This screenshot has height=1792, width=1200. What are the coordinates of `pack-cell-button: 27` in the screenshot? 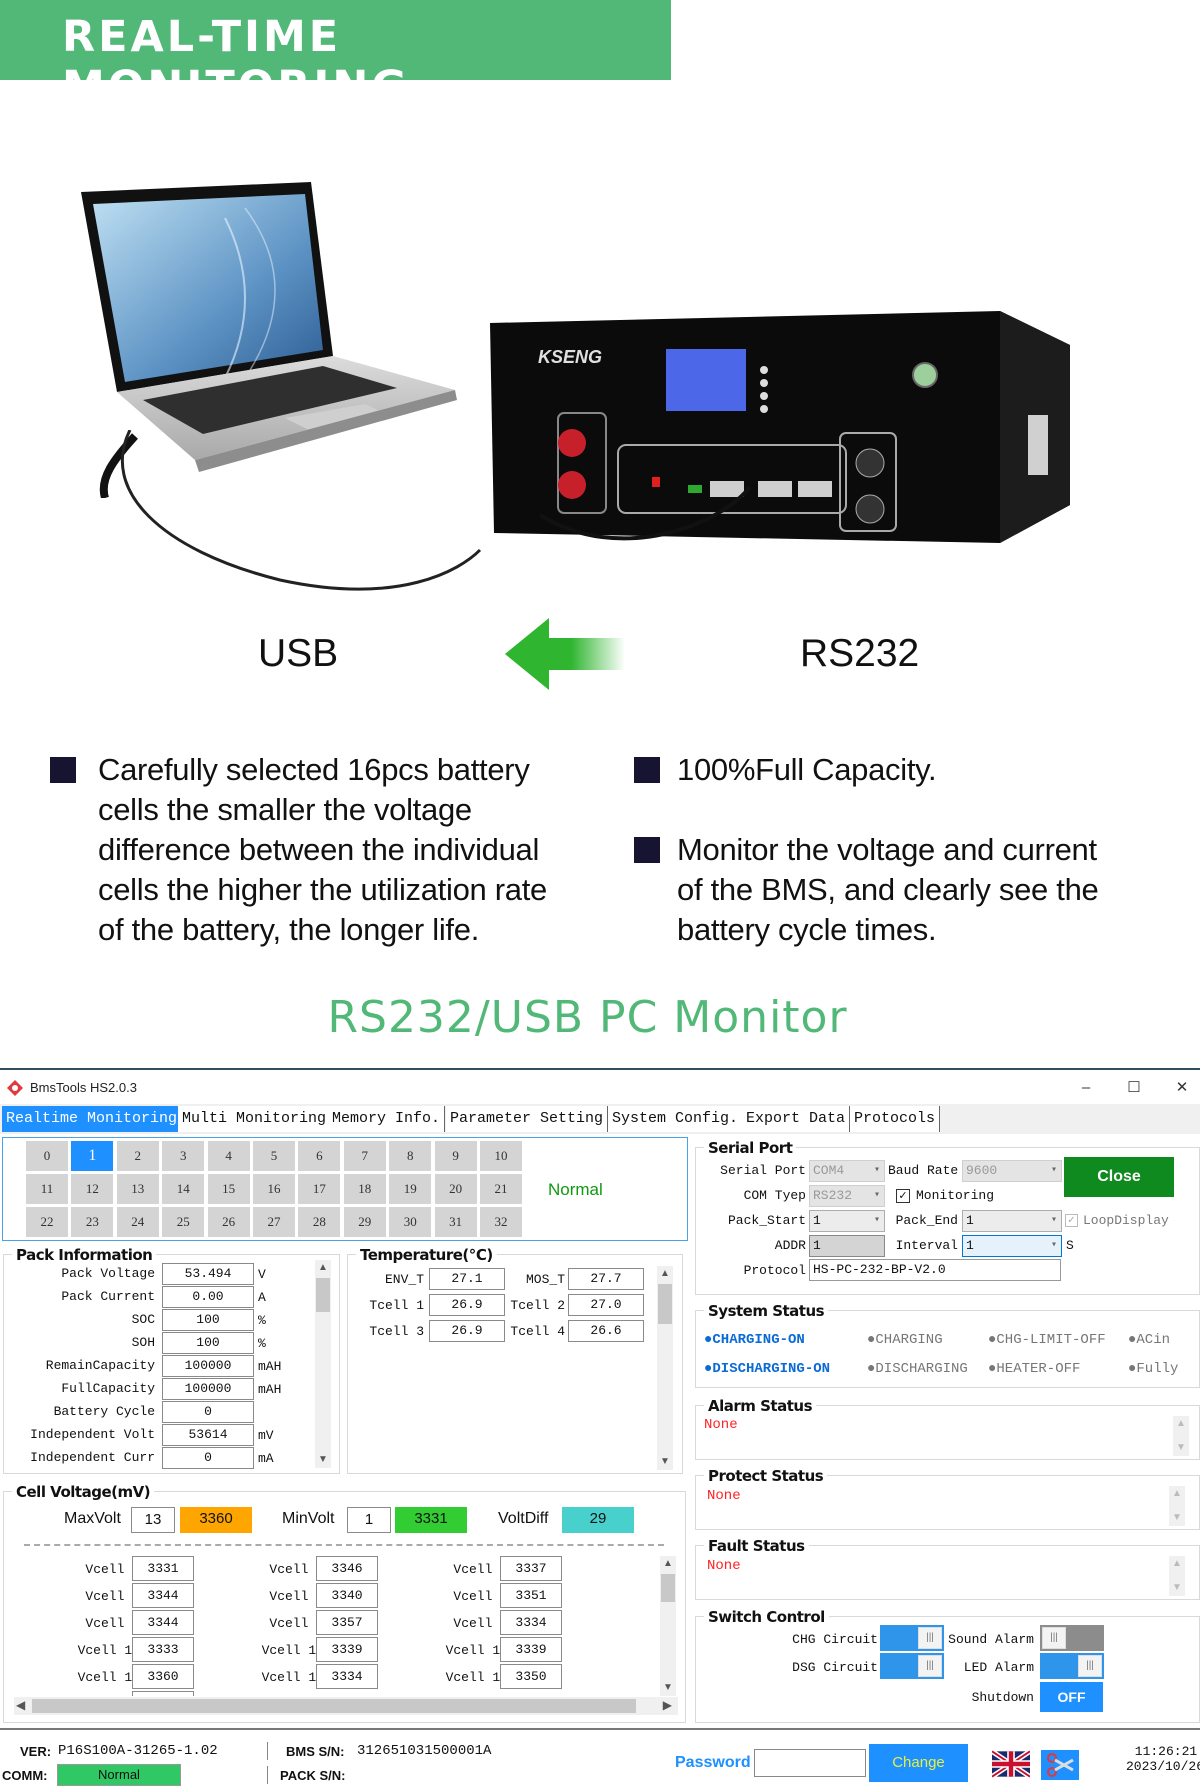 It's located at (274, 1222).